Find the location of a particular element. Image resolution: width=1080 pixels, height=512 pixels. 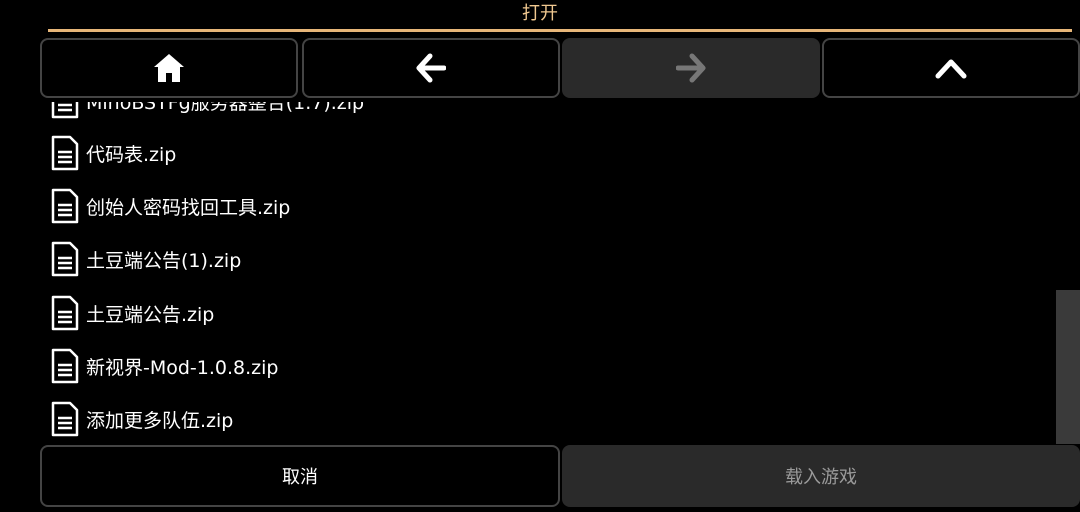

home-button is located at coordinates (169, 68).